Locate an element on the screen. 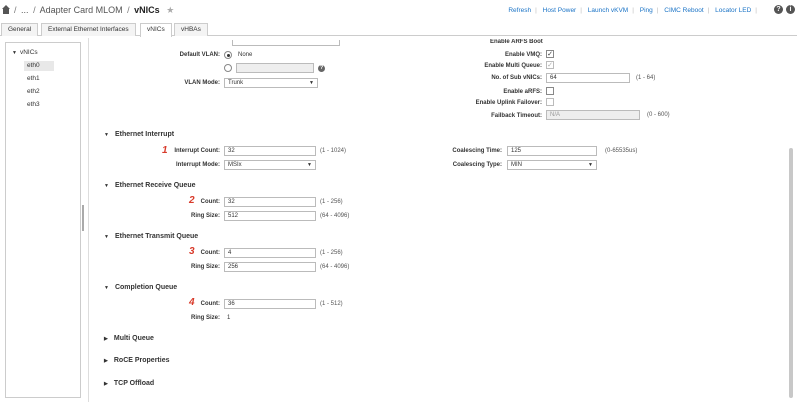 Image resolution: width=797 pixels, height=402 pixels. enable-vmq-label: Enable VMQ: is located at coordinates (523, 55).